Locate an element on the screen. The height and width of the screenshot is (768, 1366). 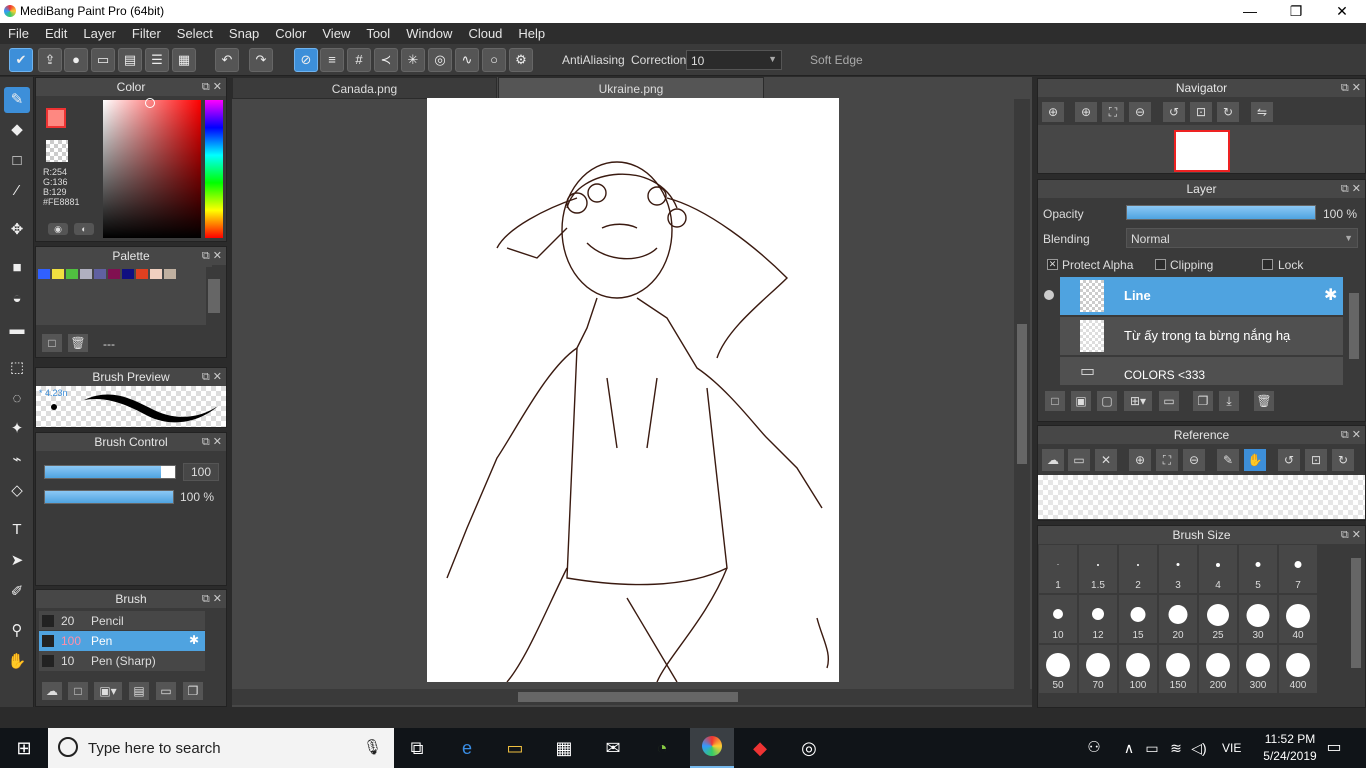
page-icon: ▤ is located at coordinates (130, 60).